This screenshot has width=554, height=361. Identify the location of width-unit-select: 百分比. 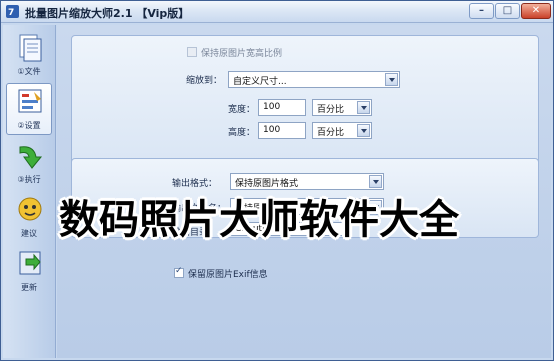
(342, 107).